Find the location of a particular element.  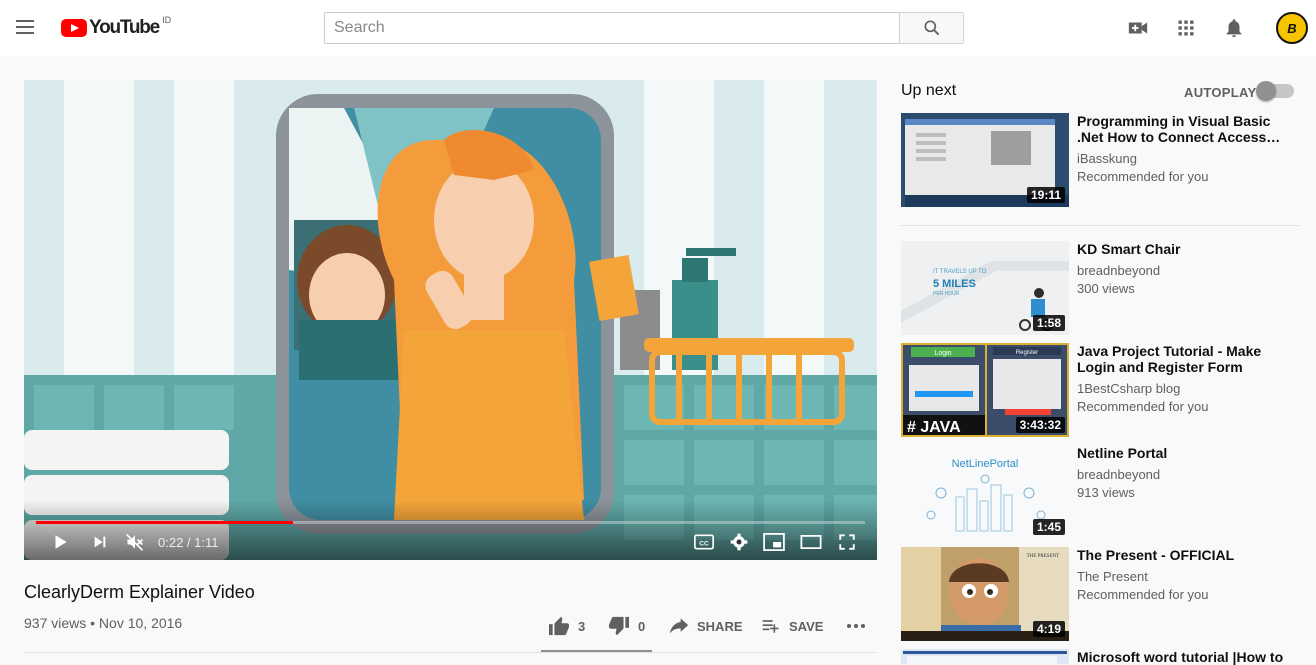

youtube-logo: YouTube ID is located at coordinates (116, 27).